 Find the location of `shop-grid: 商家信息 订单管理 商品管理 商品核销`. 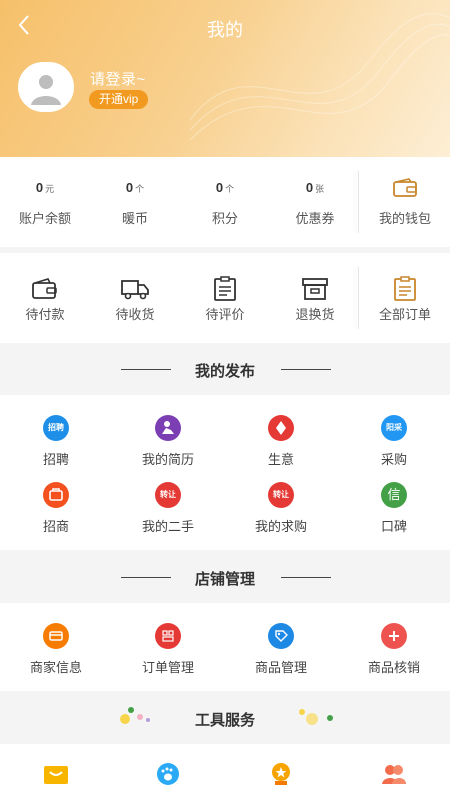

shop-grid: 商家信息 订单管理 商品管理 商品核销 is located at coordinates (225, 647).